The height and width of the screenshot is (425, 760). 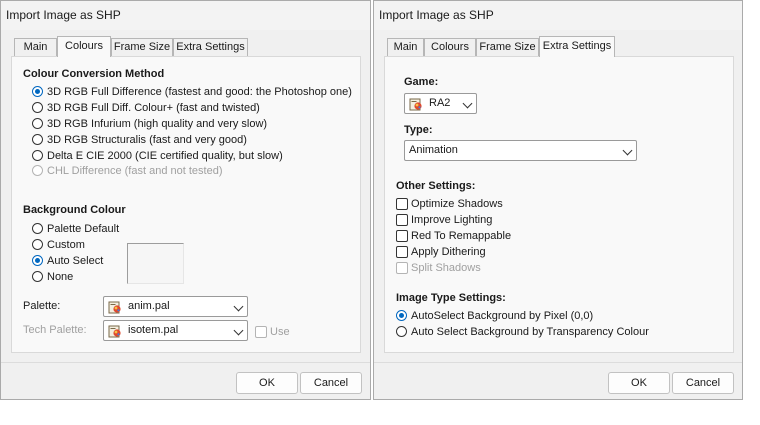 I want to click on image-type-heading: Image Type Settings:, so click(x=451, y=298).